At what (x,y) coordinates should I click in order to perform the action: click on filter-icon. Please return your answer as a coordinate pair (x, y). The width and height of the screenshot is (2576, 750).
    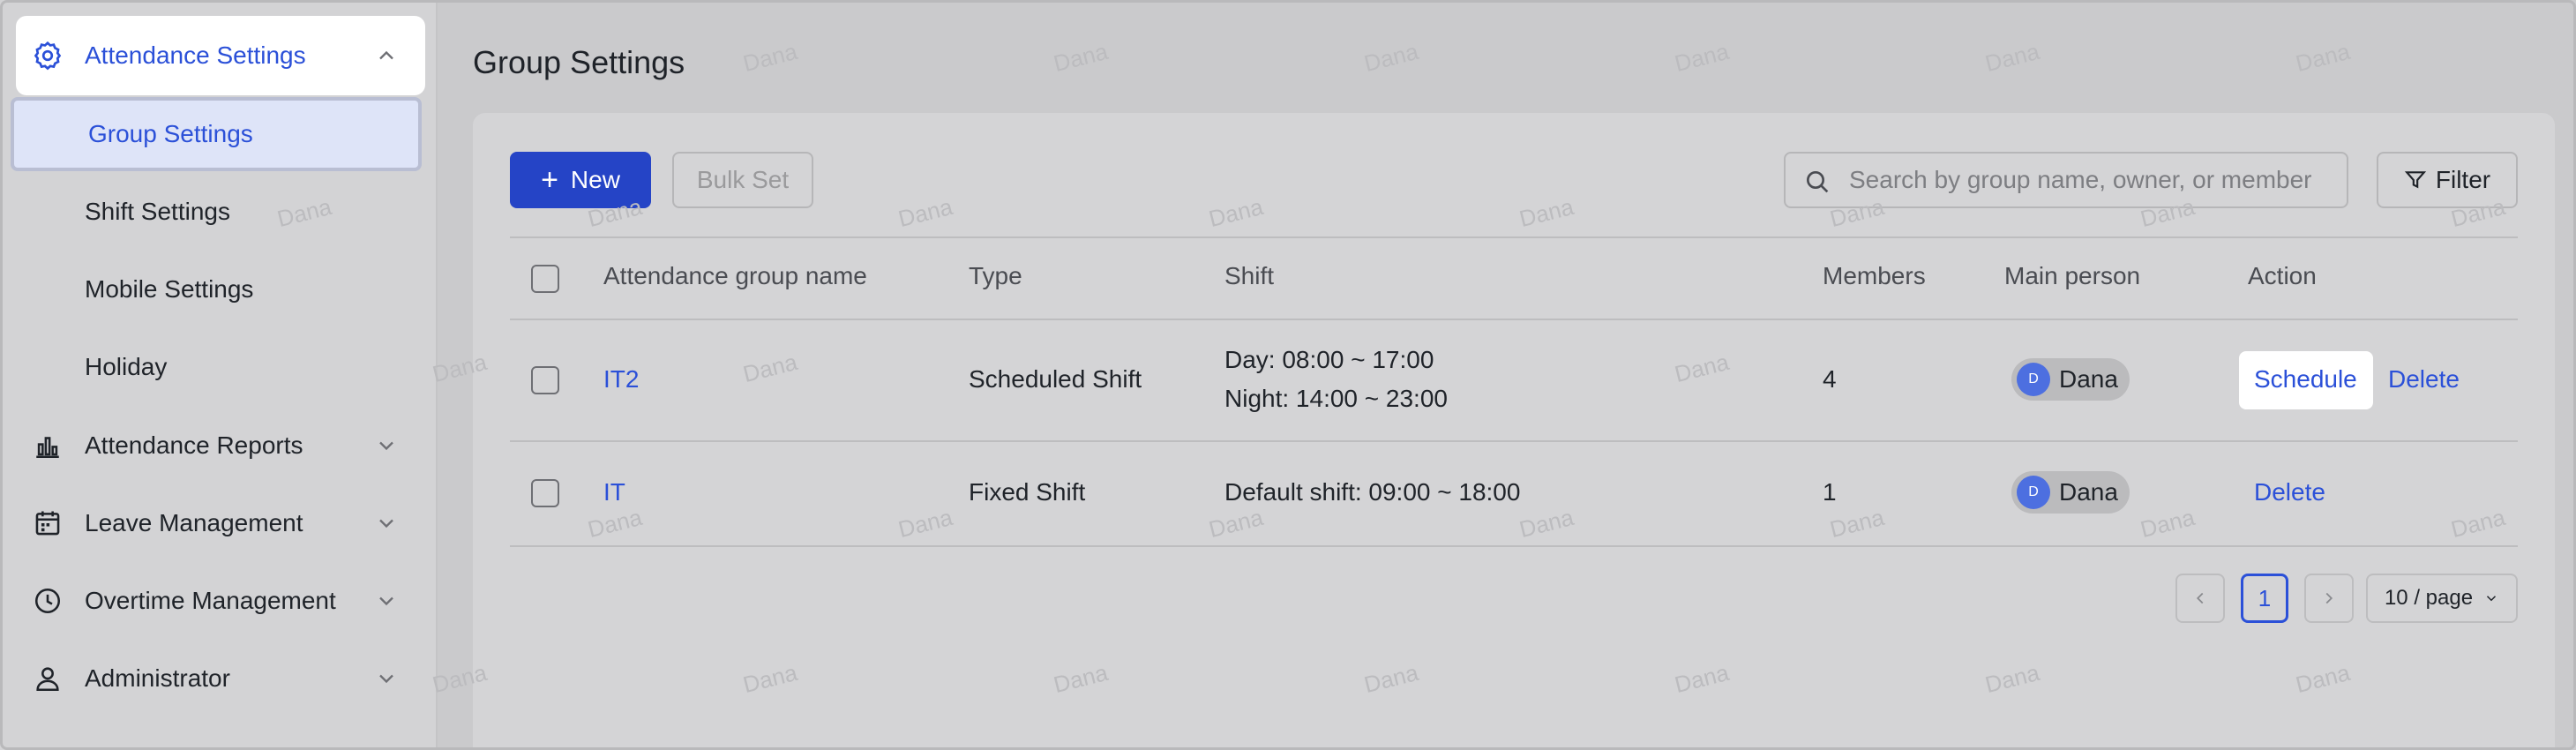
    Looking at the image, I should click on (2416, 180).